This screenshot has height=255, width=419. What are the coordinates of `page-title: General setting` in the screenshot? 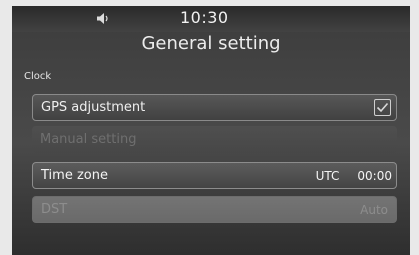 It's located at (211, 43).